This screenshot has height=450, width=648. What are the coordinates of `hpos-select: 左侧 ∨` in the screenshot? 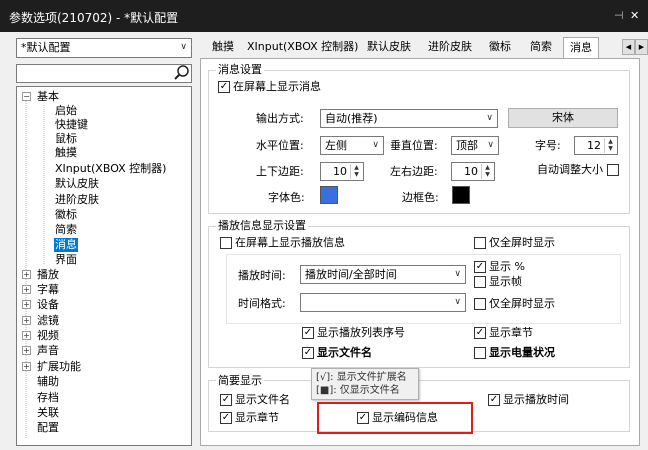 It's located at (352, 145).